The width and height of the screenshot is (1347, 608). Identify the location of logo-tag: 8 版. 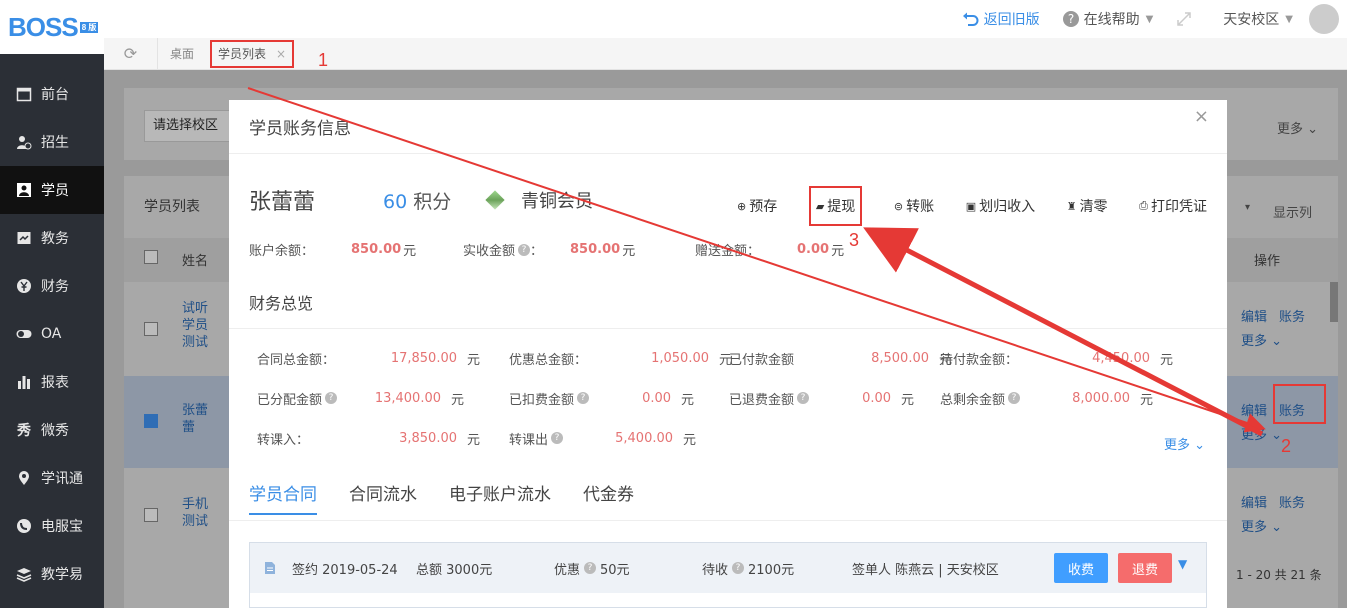
(89, 27).